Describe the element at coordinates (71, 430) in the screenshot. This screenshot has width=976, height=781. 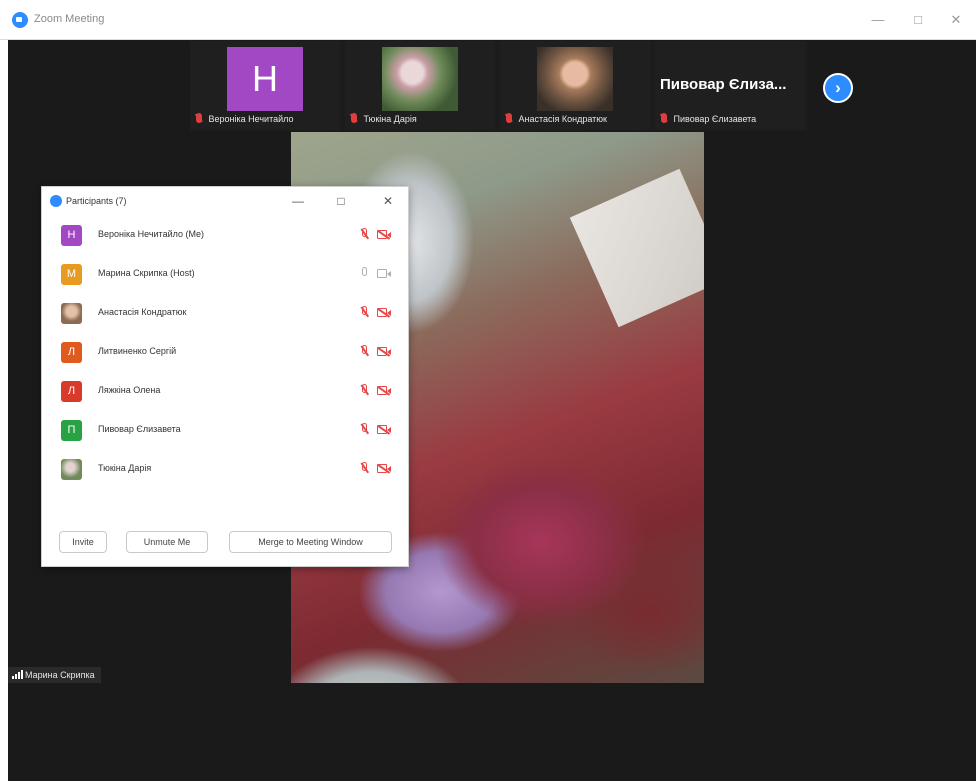
I see `avatar: П` at that location.